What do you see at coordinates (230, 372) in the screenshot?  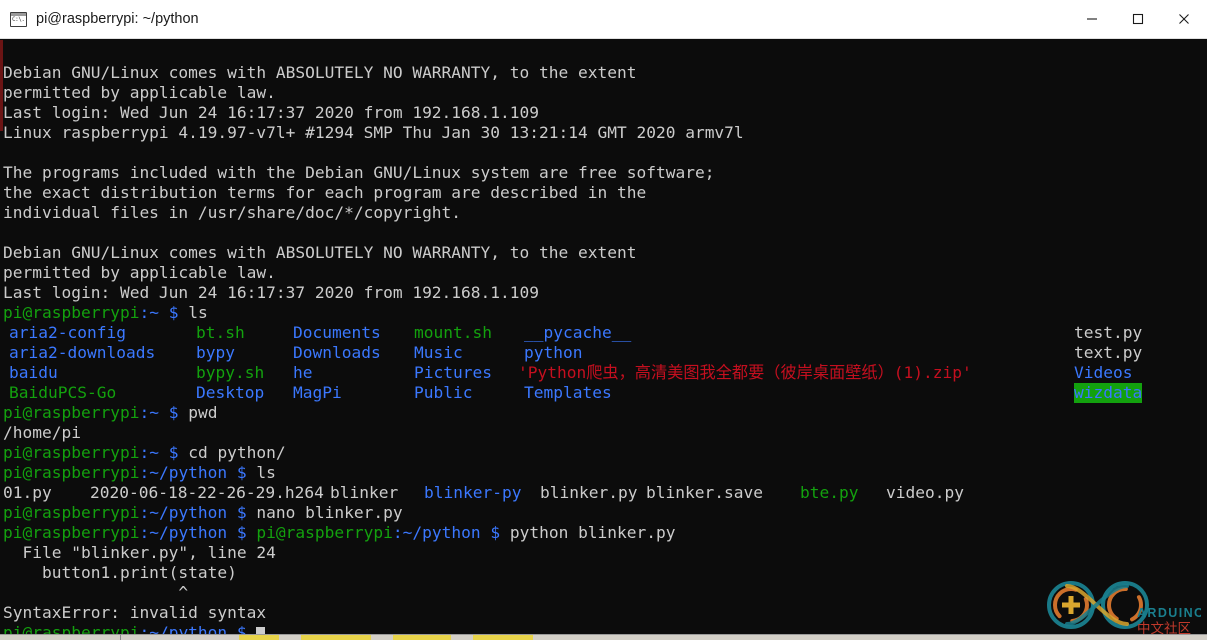 I see `ls-entry: bypy.sh` at bounding box center [230, 372].